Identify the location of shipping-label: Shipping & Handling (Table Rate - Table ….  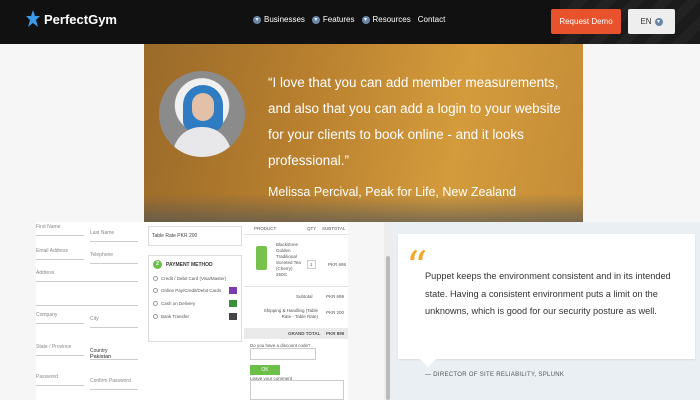
(290, 313).